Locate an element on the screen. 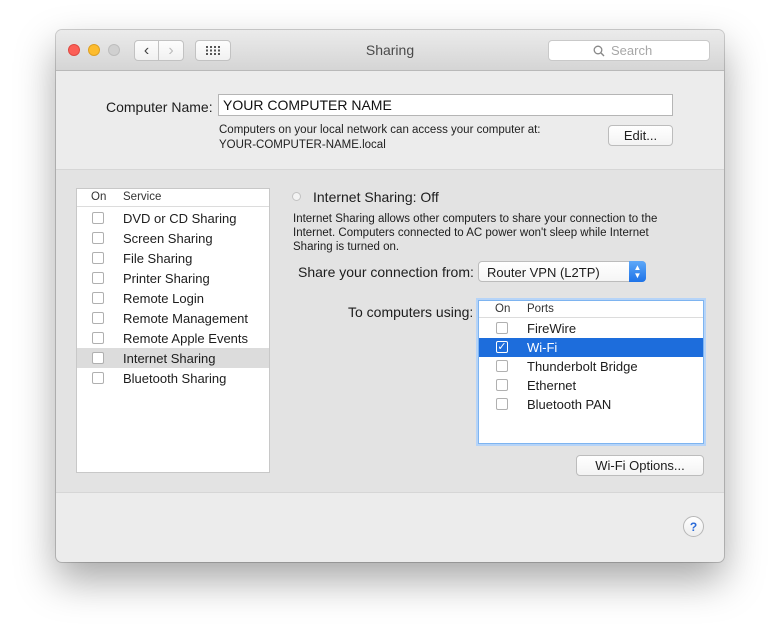 The image size is (780, 643). share-from-label: Share your connection from: is located at coordinates (386, 272).